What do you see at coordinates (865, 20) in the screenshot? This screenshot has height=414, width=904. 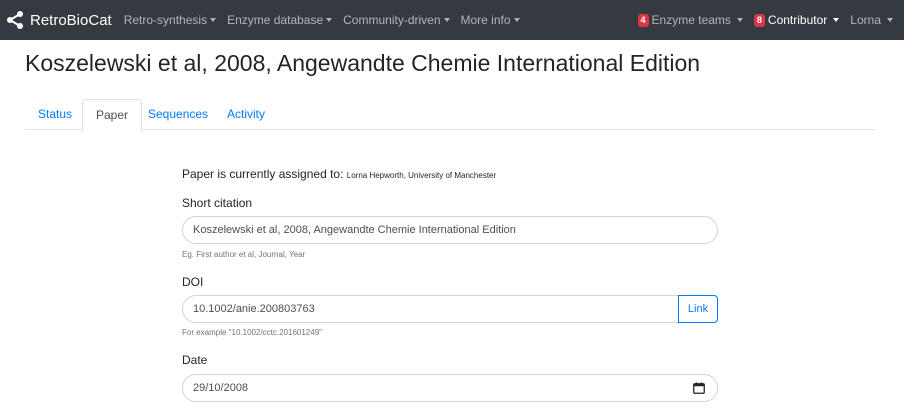 I see `user-name: Lorna` at bounding box center [865, 20].